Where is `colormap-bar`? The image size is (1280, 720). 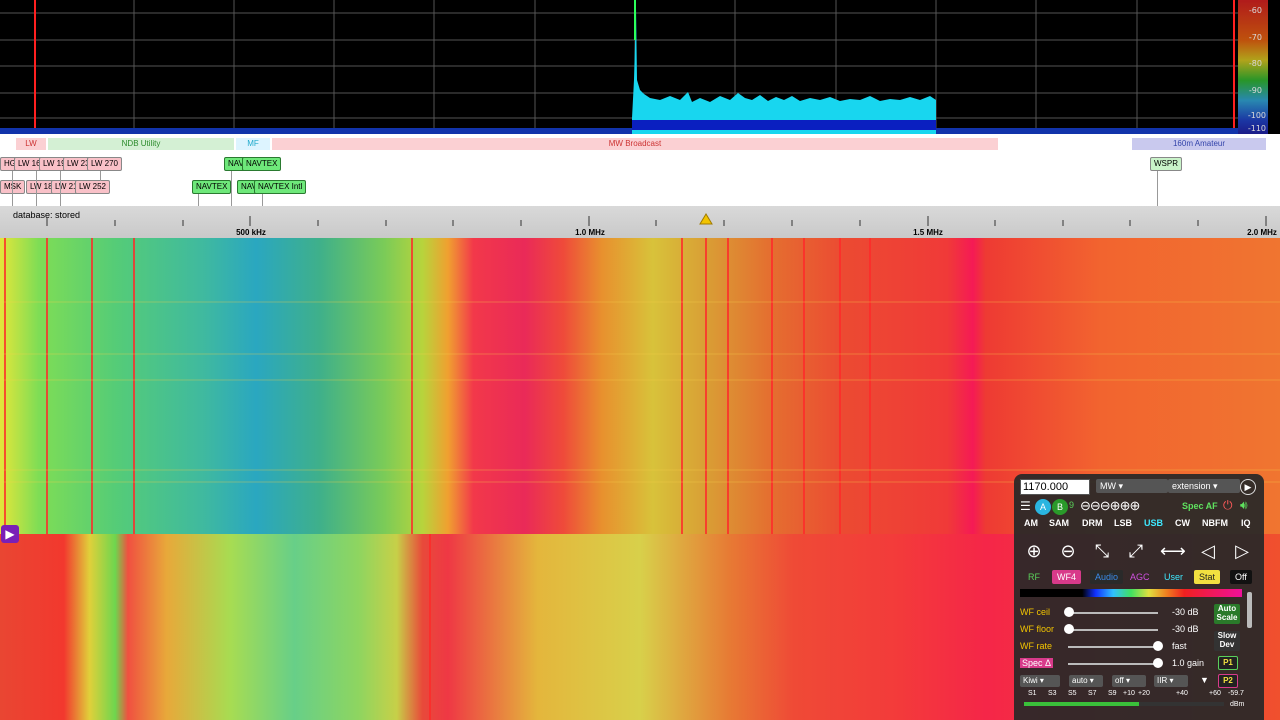 colormap-bar is located at coordinates (1131, 593).